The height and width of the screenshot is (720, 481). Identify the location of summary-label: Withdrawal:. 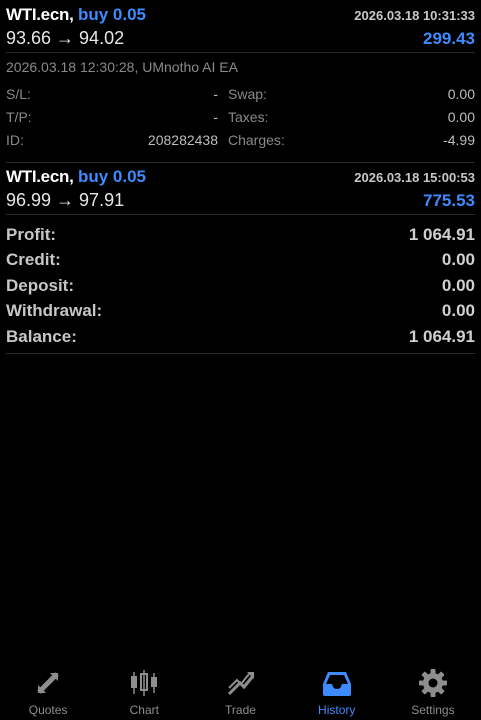
(54, 311).